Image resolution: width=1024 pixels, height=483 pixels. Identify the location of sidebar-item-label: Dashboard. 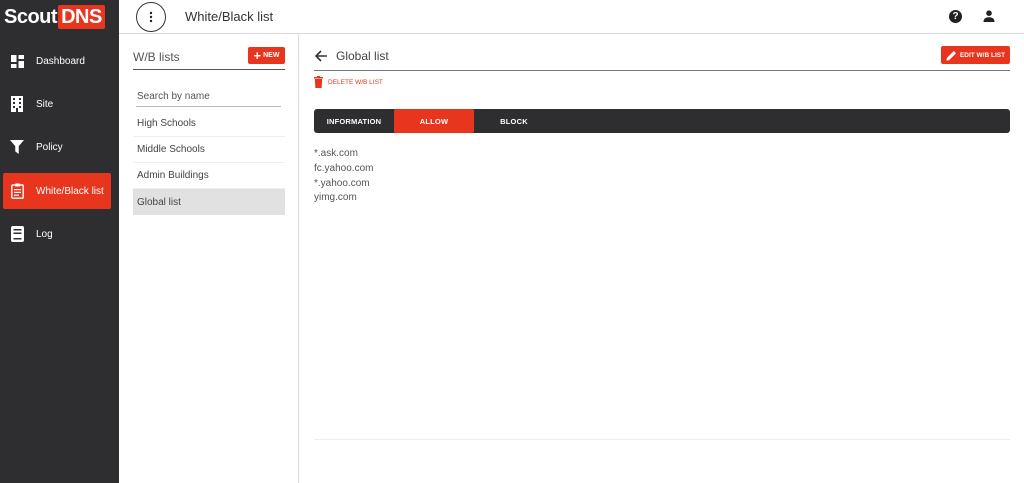
(60, 61).